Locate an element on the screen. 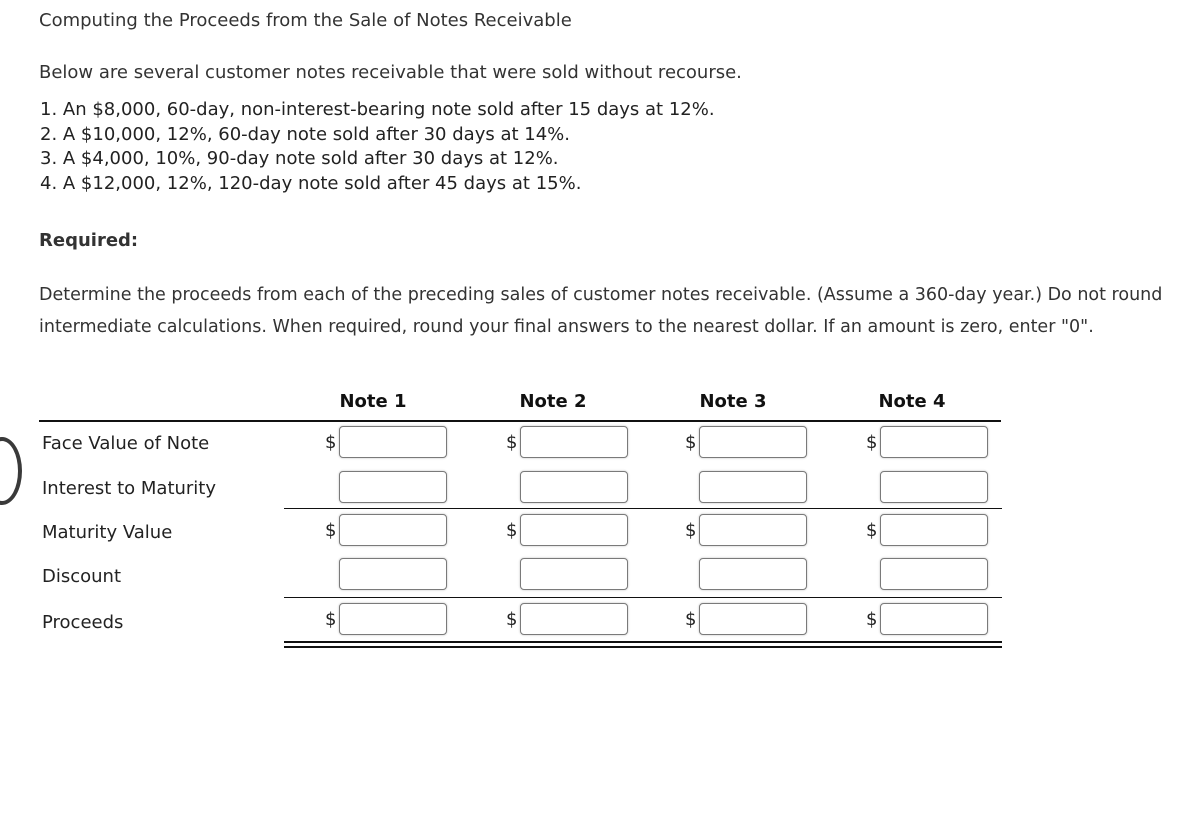 Image resolution: width=1200 pixels, height=827 pixels. proceeds-note-3-input is located at coordinates (753, 619).